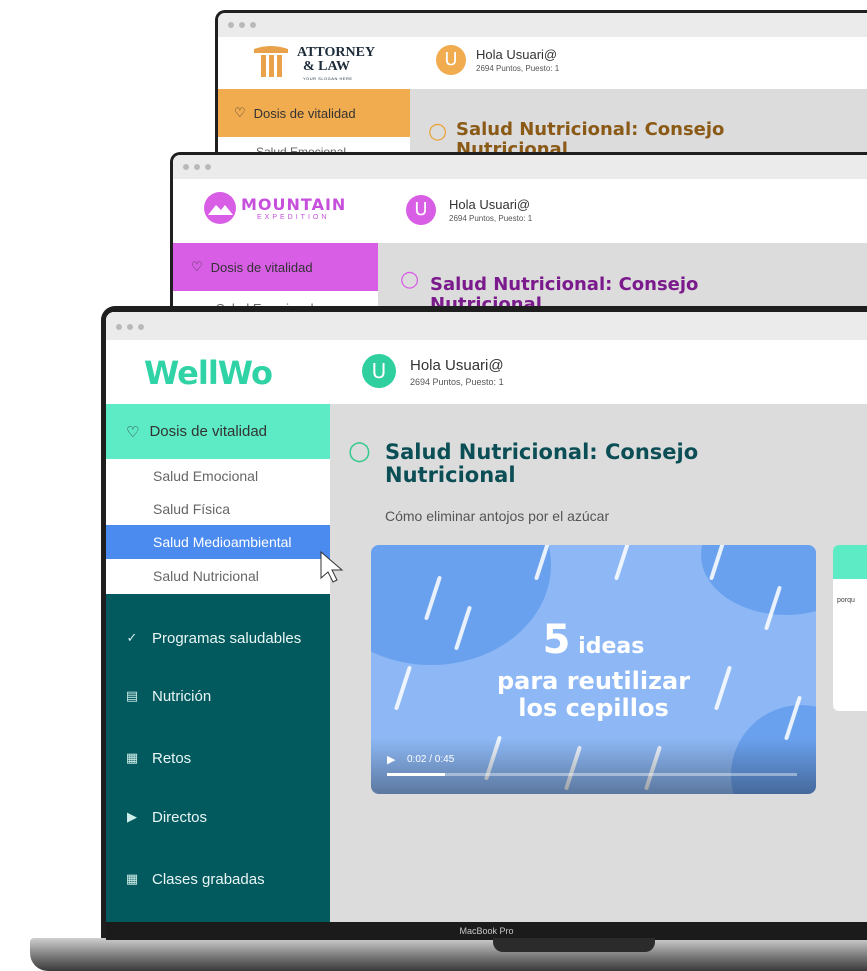 The width and height of the screenshot is (867, 971). I want to click on side-card-text: porqu, so click(846, 600).